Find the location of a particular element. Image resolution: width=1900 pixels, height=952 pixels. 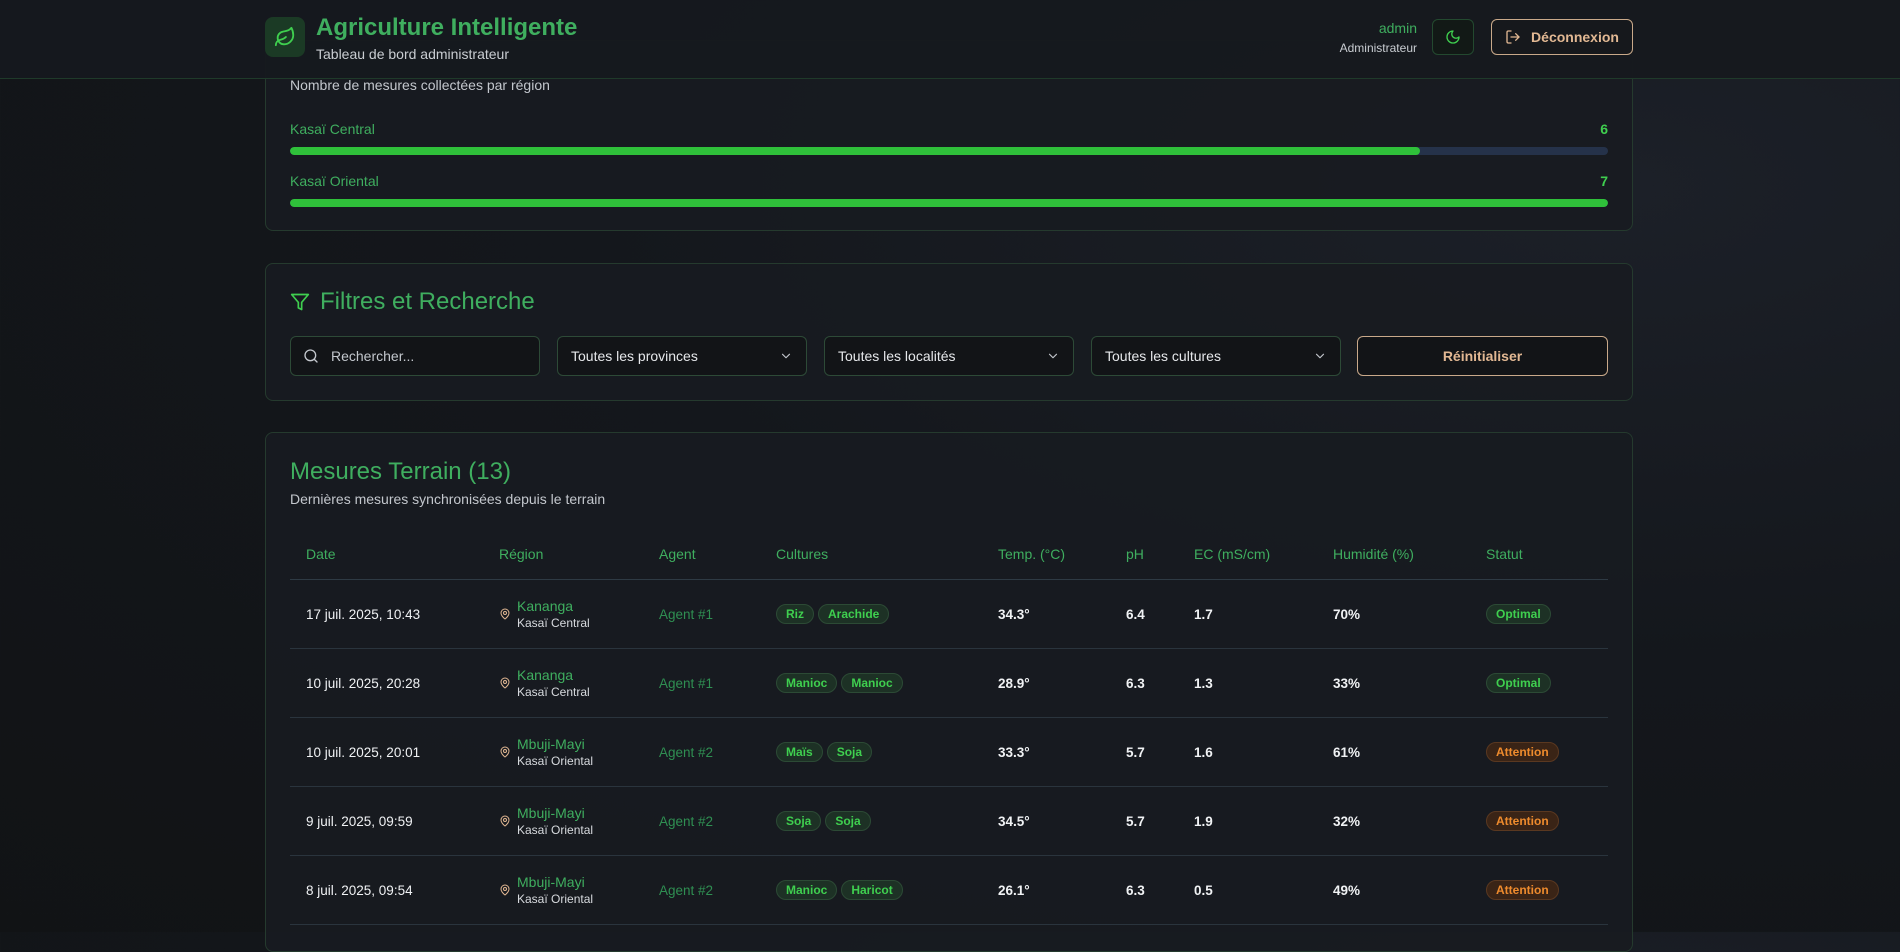

region-count: 7 is located at coordinates (1604, 181).